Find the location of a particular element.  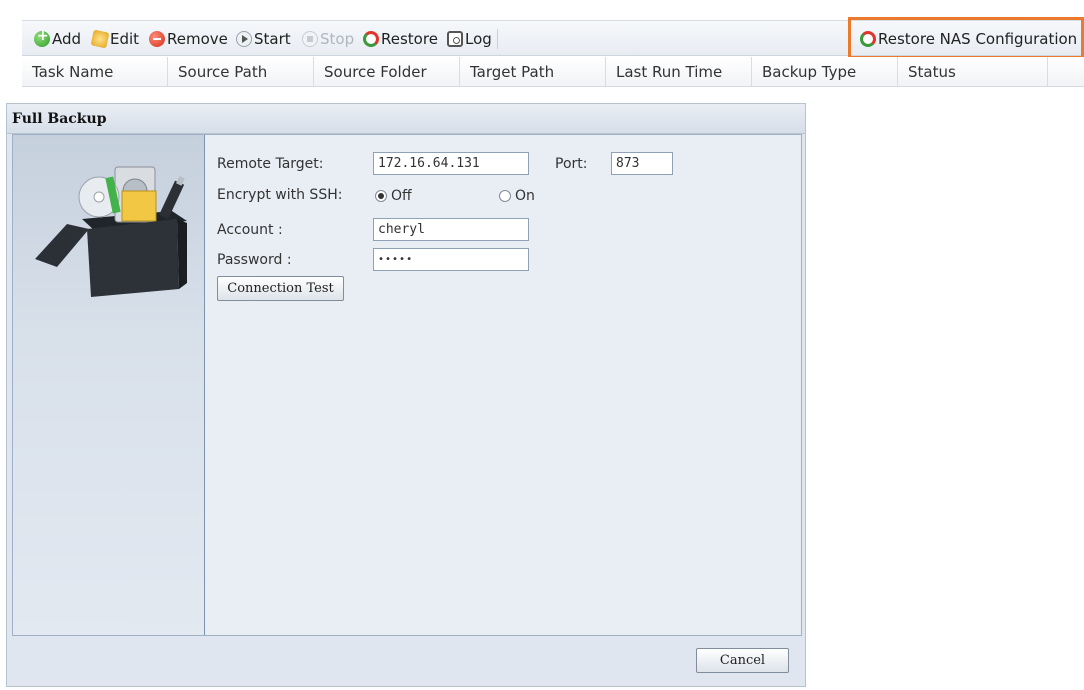

edit-button: Edit is located at coordinates (115, 39).